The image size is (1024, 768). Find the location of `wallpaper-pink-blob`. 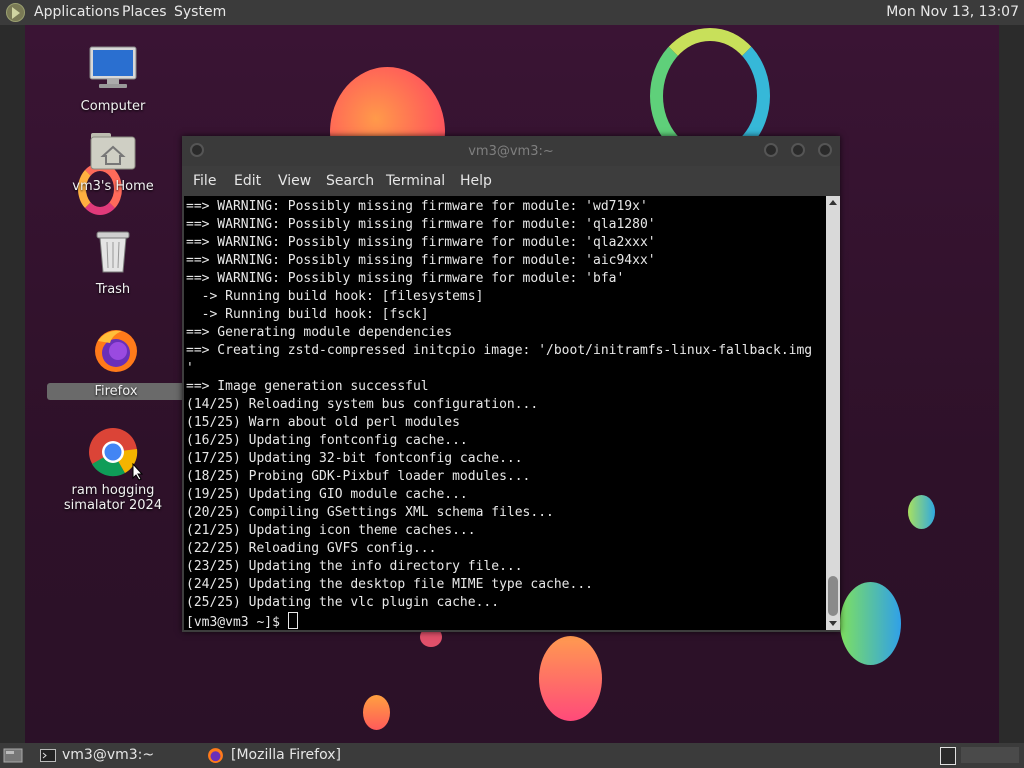

wallpaper-pink-blob is located at coordinates (570, 678).